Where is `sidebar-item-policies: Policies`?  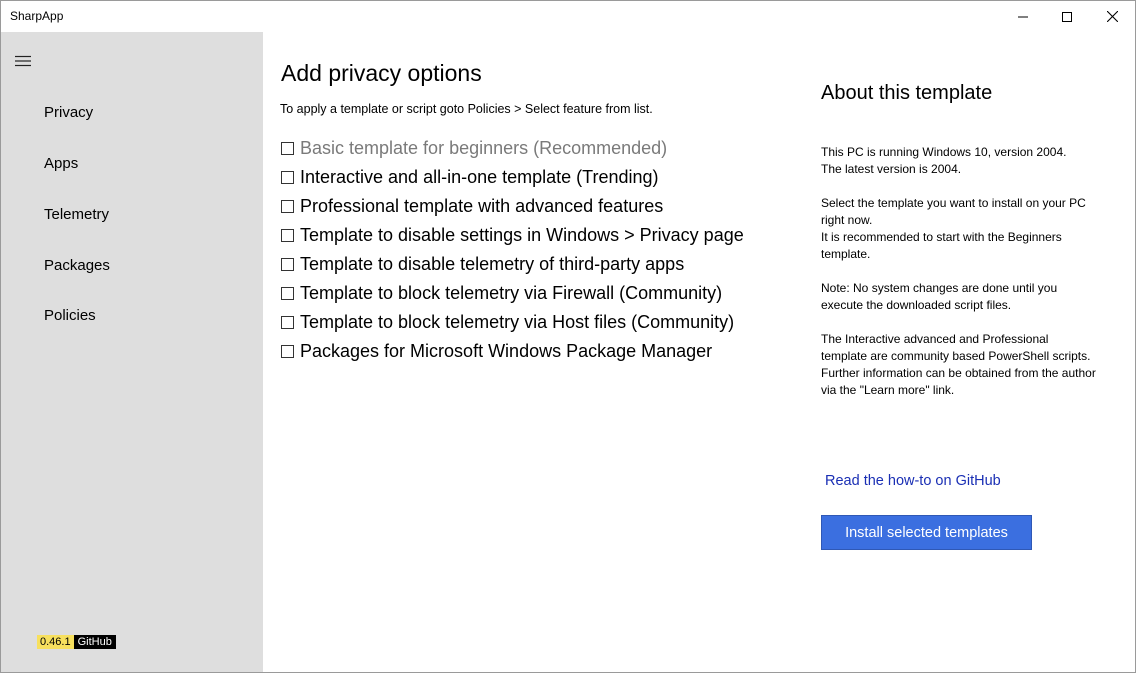 sidebar-item-policies: Policies is located at coordinates (70, 315).